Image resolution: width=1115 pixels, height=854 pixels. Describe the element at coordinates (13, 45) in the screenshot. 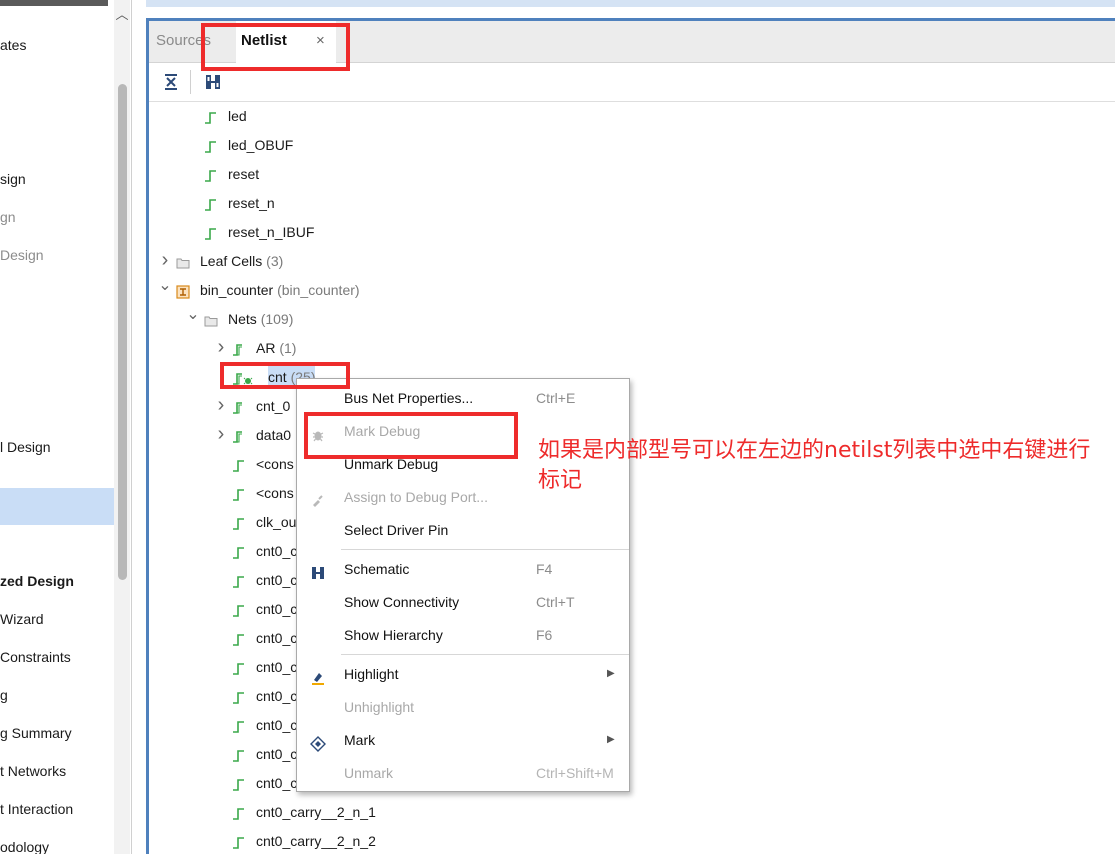

I see `nav-item: ates` at that location.